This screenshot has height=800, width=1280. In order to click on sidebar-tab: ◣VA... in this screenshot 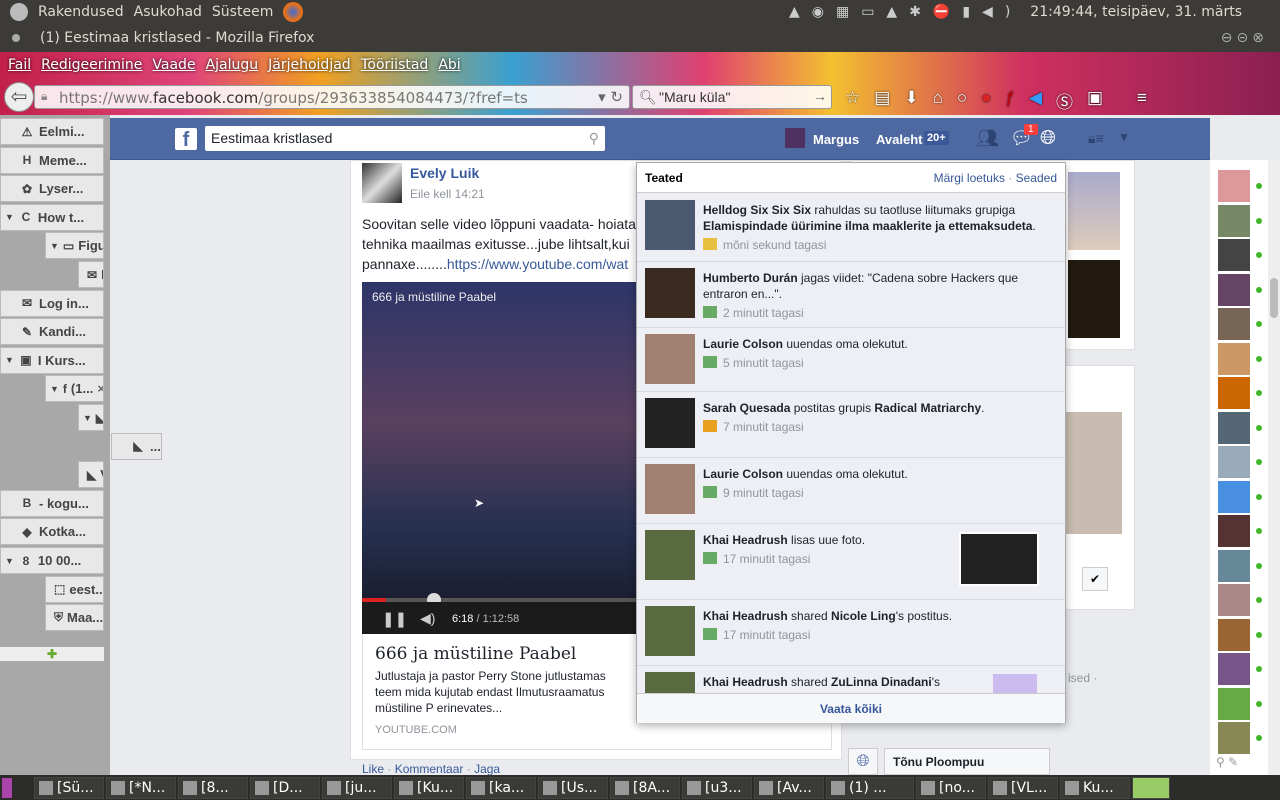, I will do `click(91, 475)`.